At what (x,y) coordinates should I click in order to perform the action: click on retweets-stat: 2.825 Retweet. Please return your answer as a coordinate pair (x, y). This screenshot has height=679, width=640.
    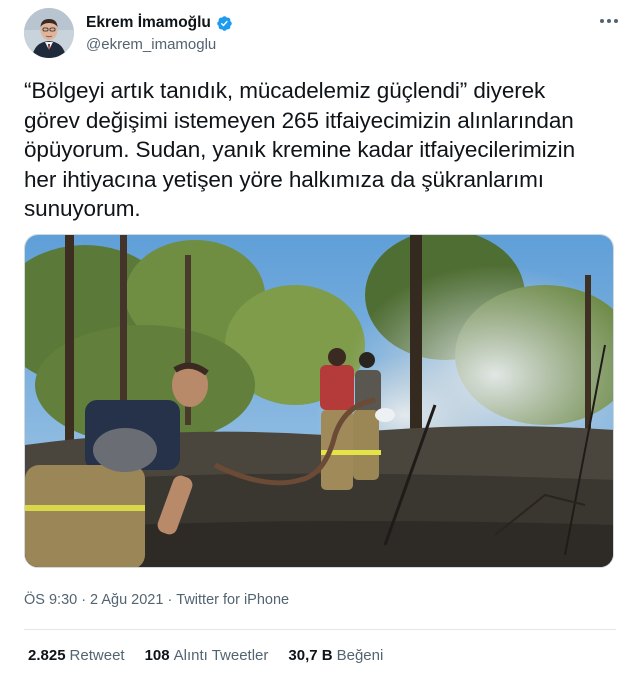
    Looking at the image, I should click on (76, 655).